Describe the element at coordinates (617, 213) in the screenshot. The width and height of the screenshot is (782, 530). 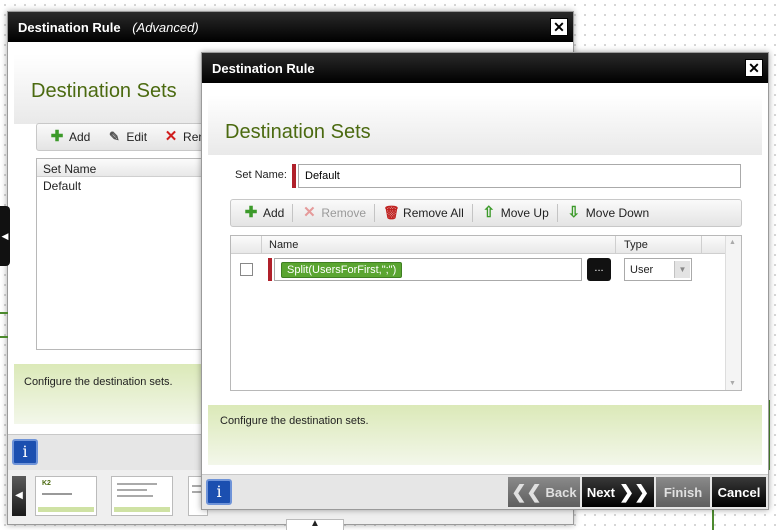
I see `move-down-label: Move Down` at that location.